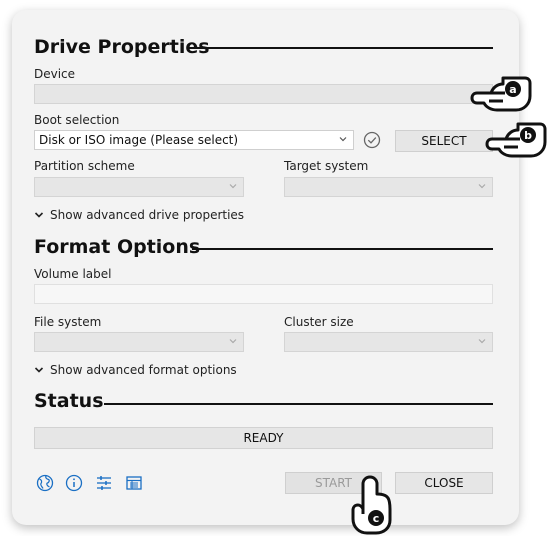 The image size is (555, 536). Describe the element at coordinates (326, 166) in the screenshot. I see `target-system-label: Target system` at that location.